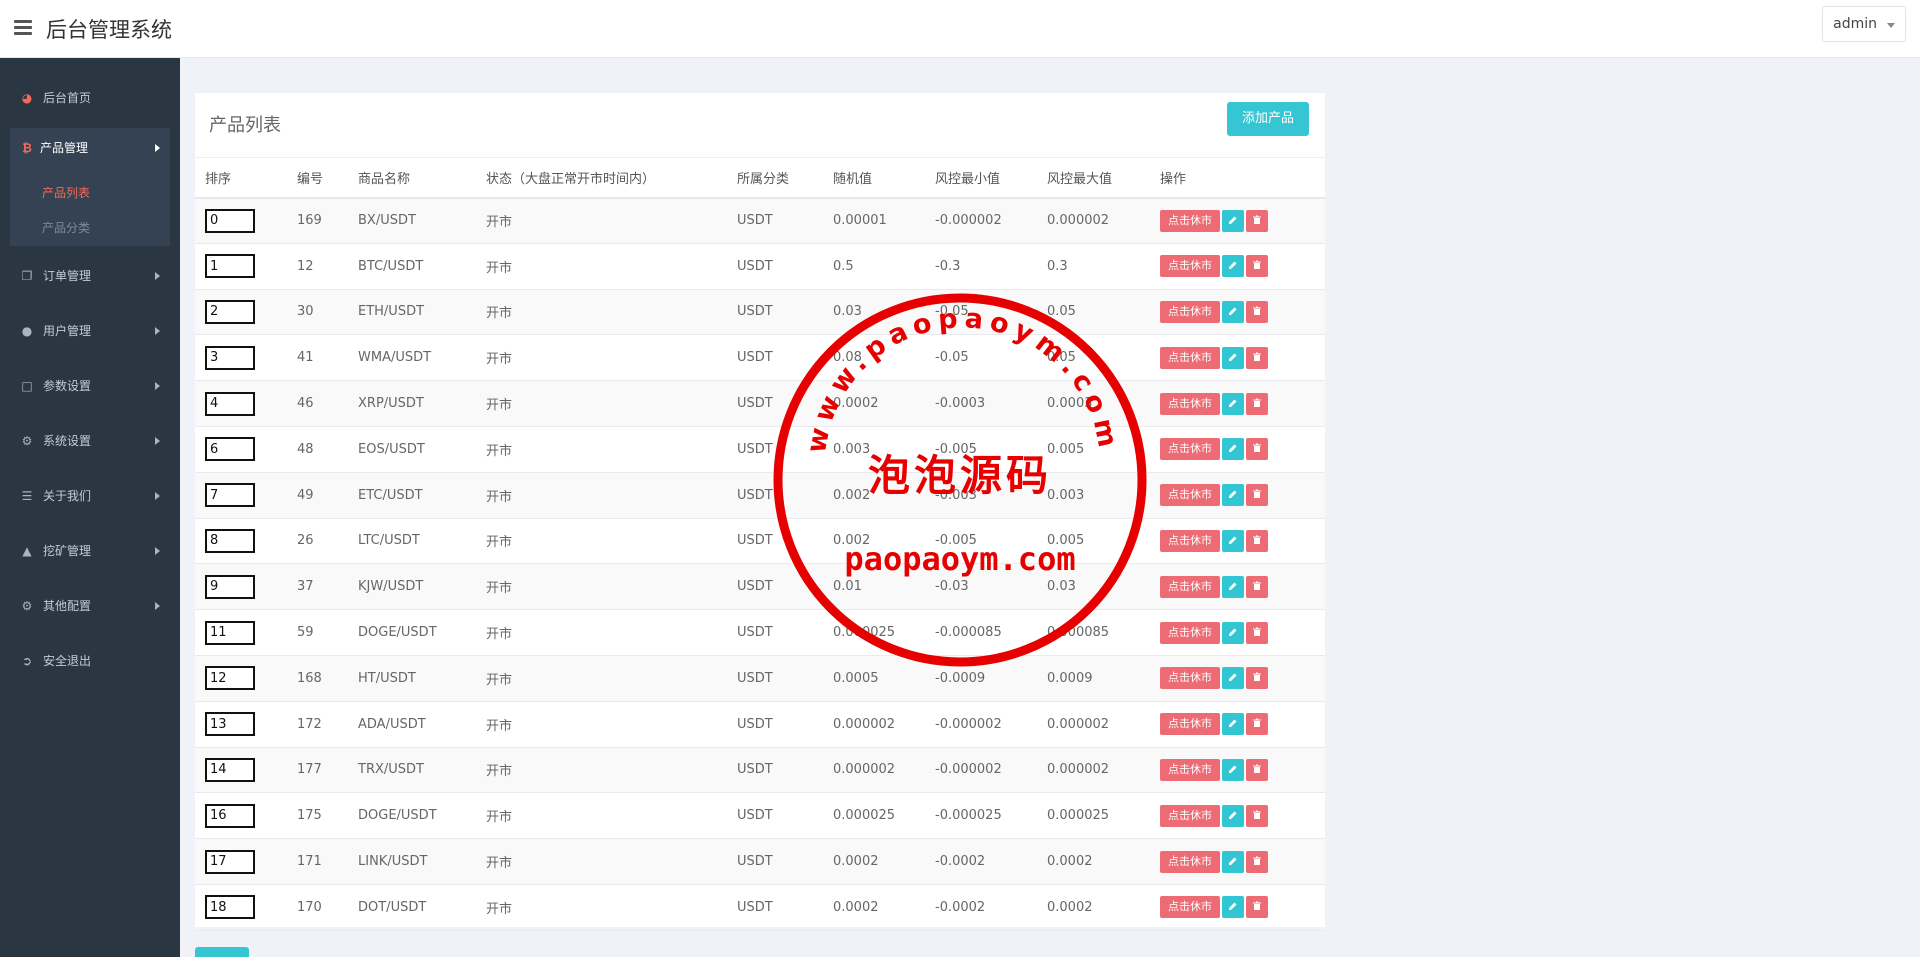  What do you see at coordinates (90, 148) in the screenshot?
I see `sidebar-item-products: ₿ 产品管理` at bounding box center [90, 148].